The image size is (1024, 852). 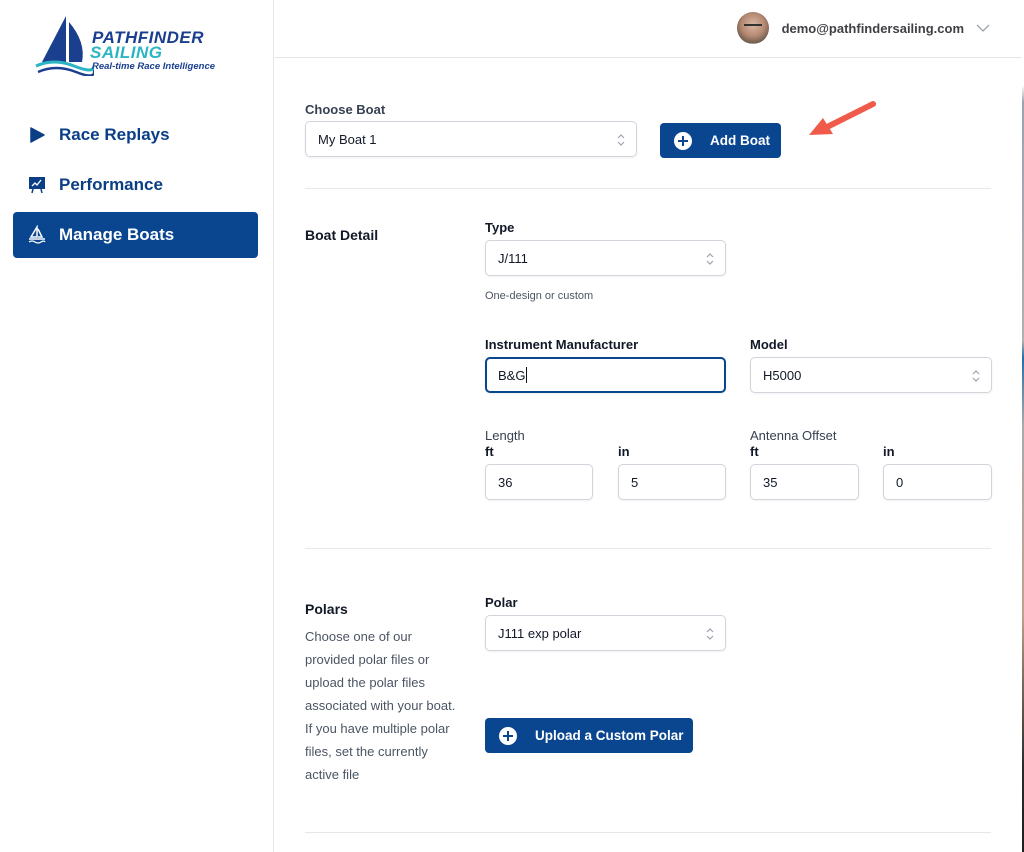 I want to click on sidebar-item-race-replays: Race Replays, so click(x=135, y=135).